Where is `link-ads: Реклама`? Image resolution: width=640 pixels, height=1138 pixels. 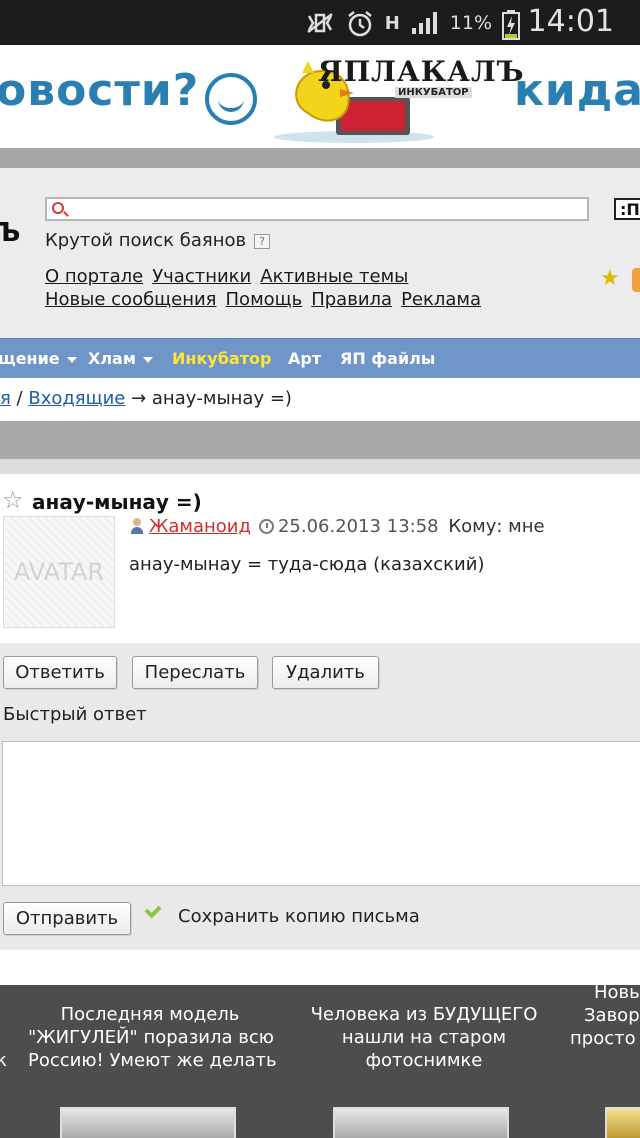 link-ads: Реклама is located at coordinates (441, 299).